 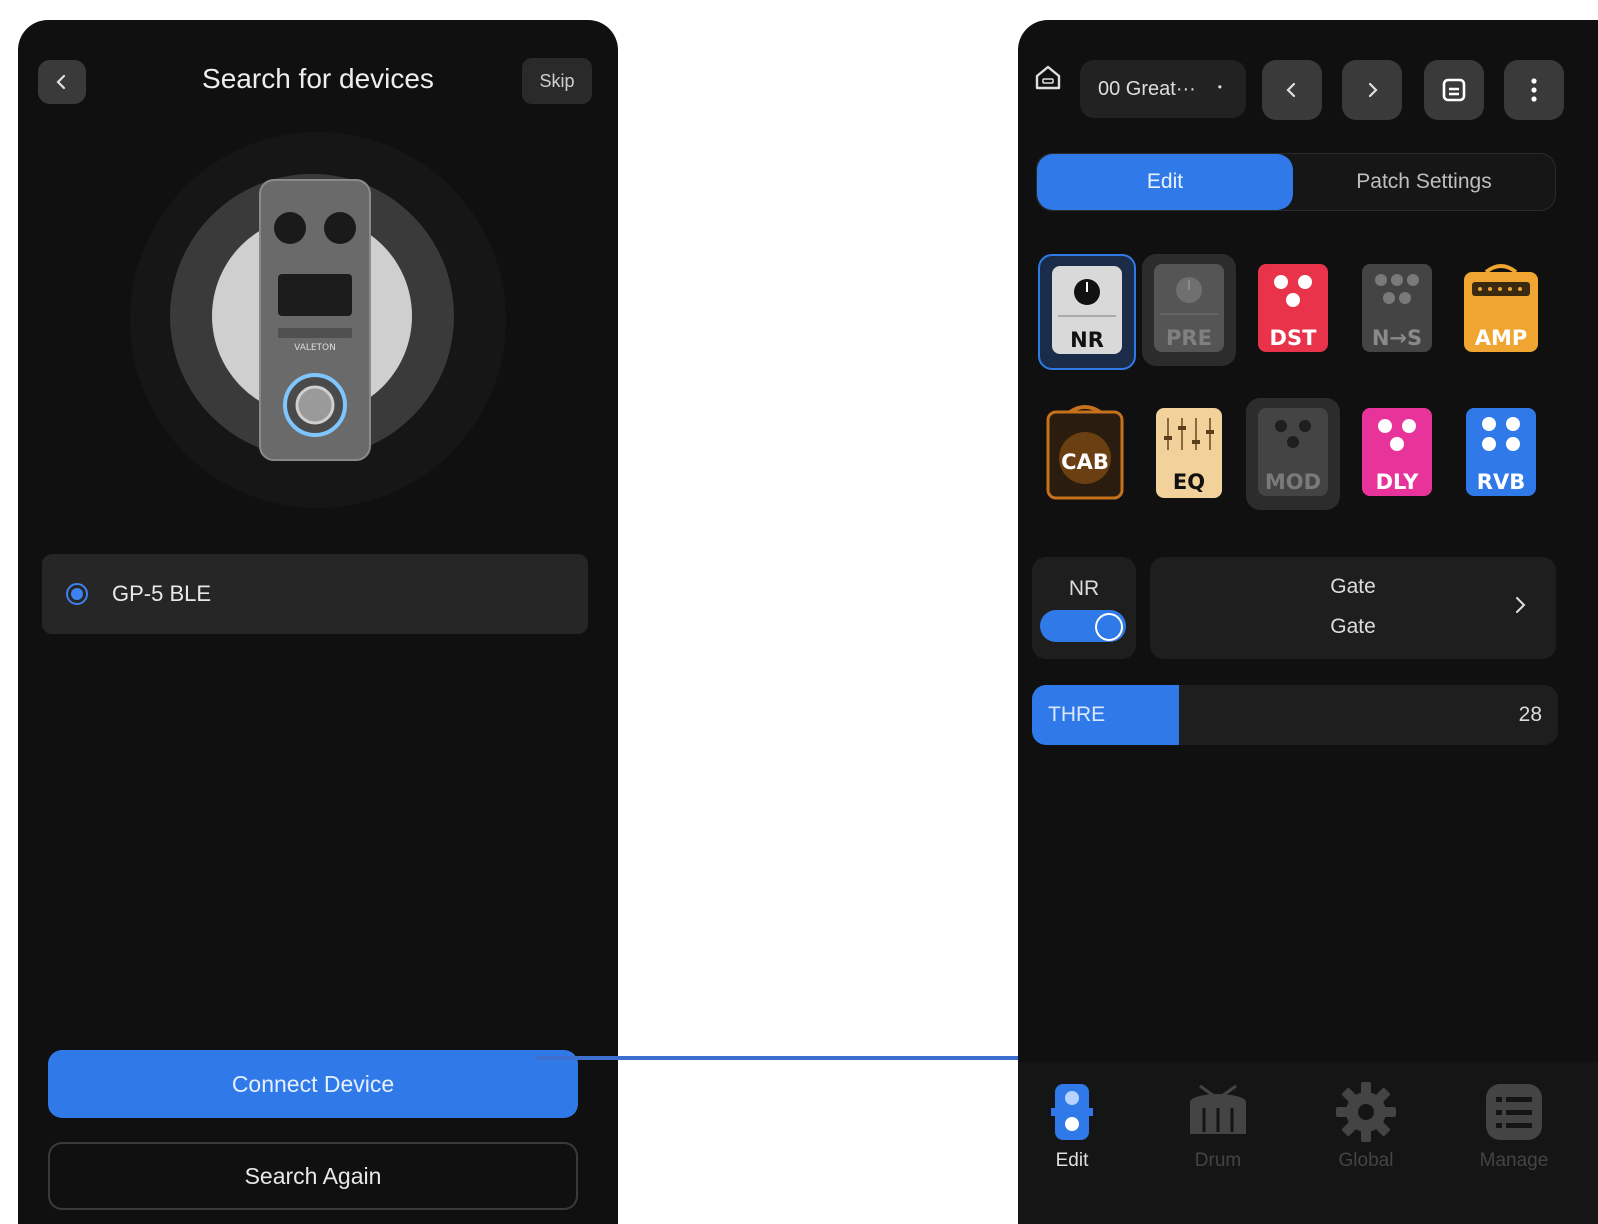 I want to click on nav-item-manage: Manage, so click(x=1514, y=1135).